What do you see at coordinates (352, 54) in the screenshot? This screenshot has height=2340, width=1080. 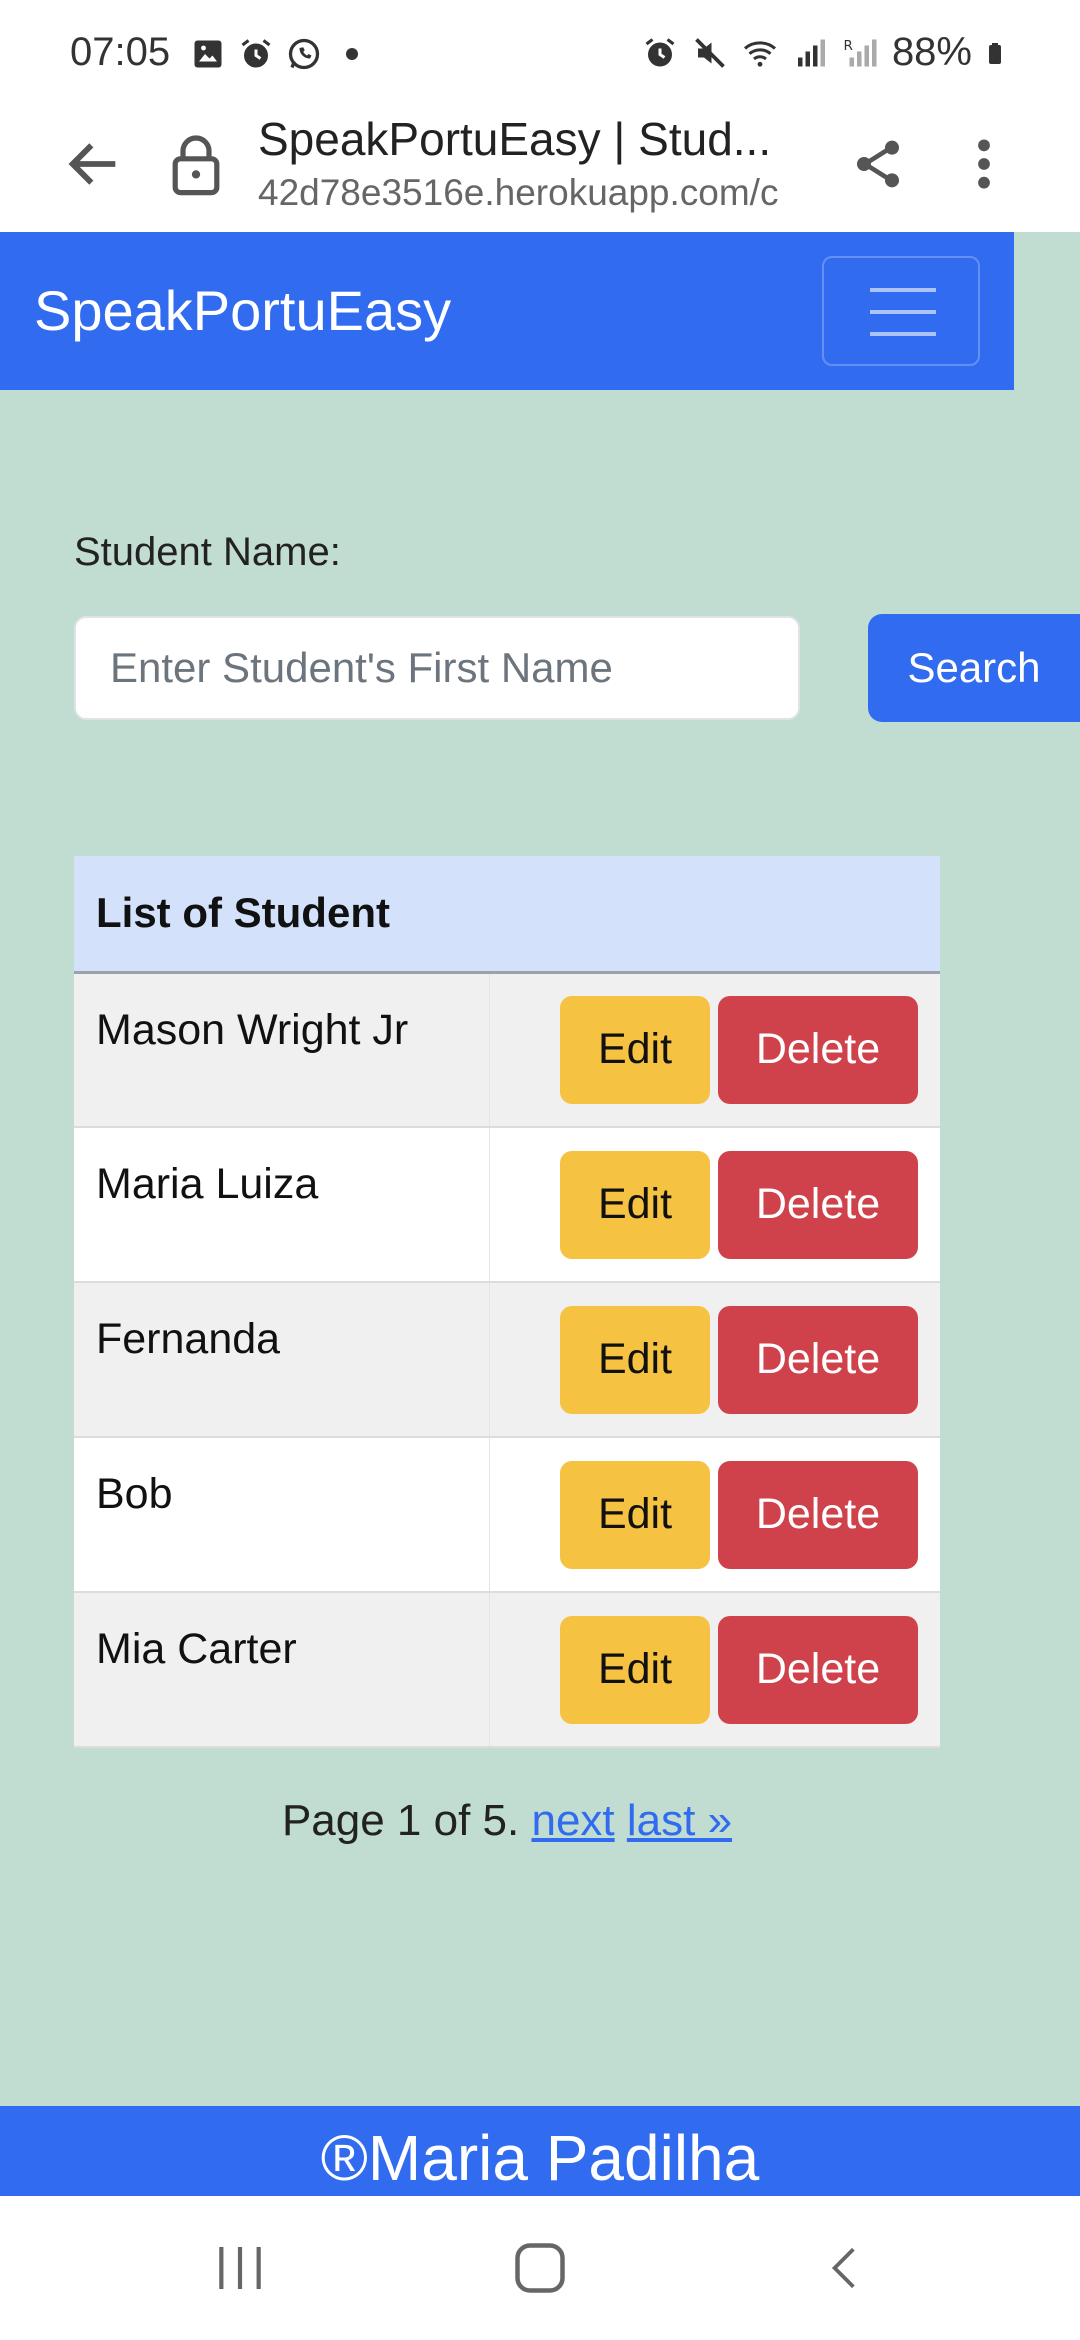 I see `dot-icon` at bounding box center [352, 54].